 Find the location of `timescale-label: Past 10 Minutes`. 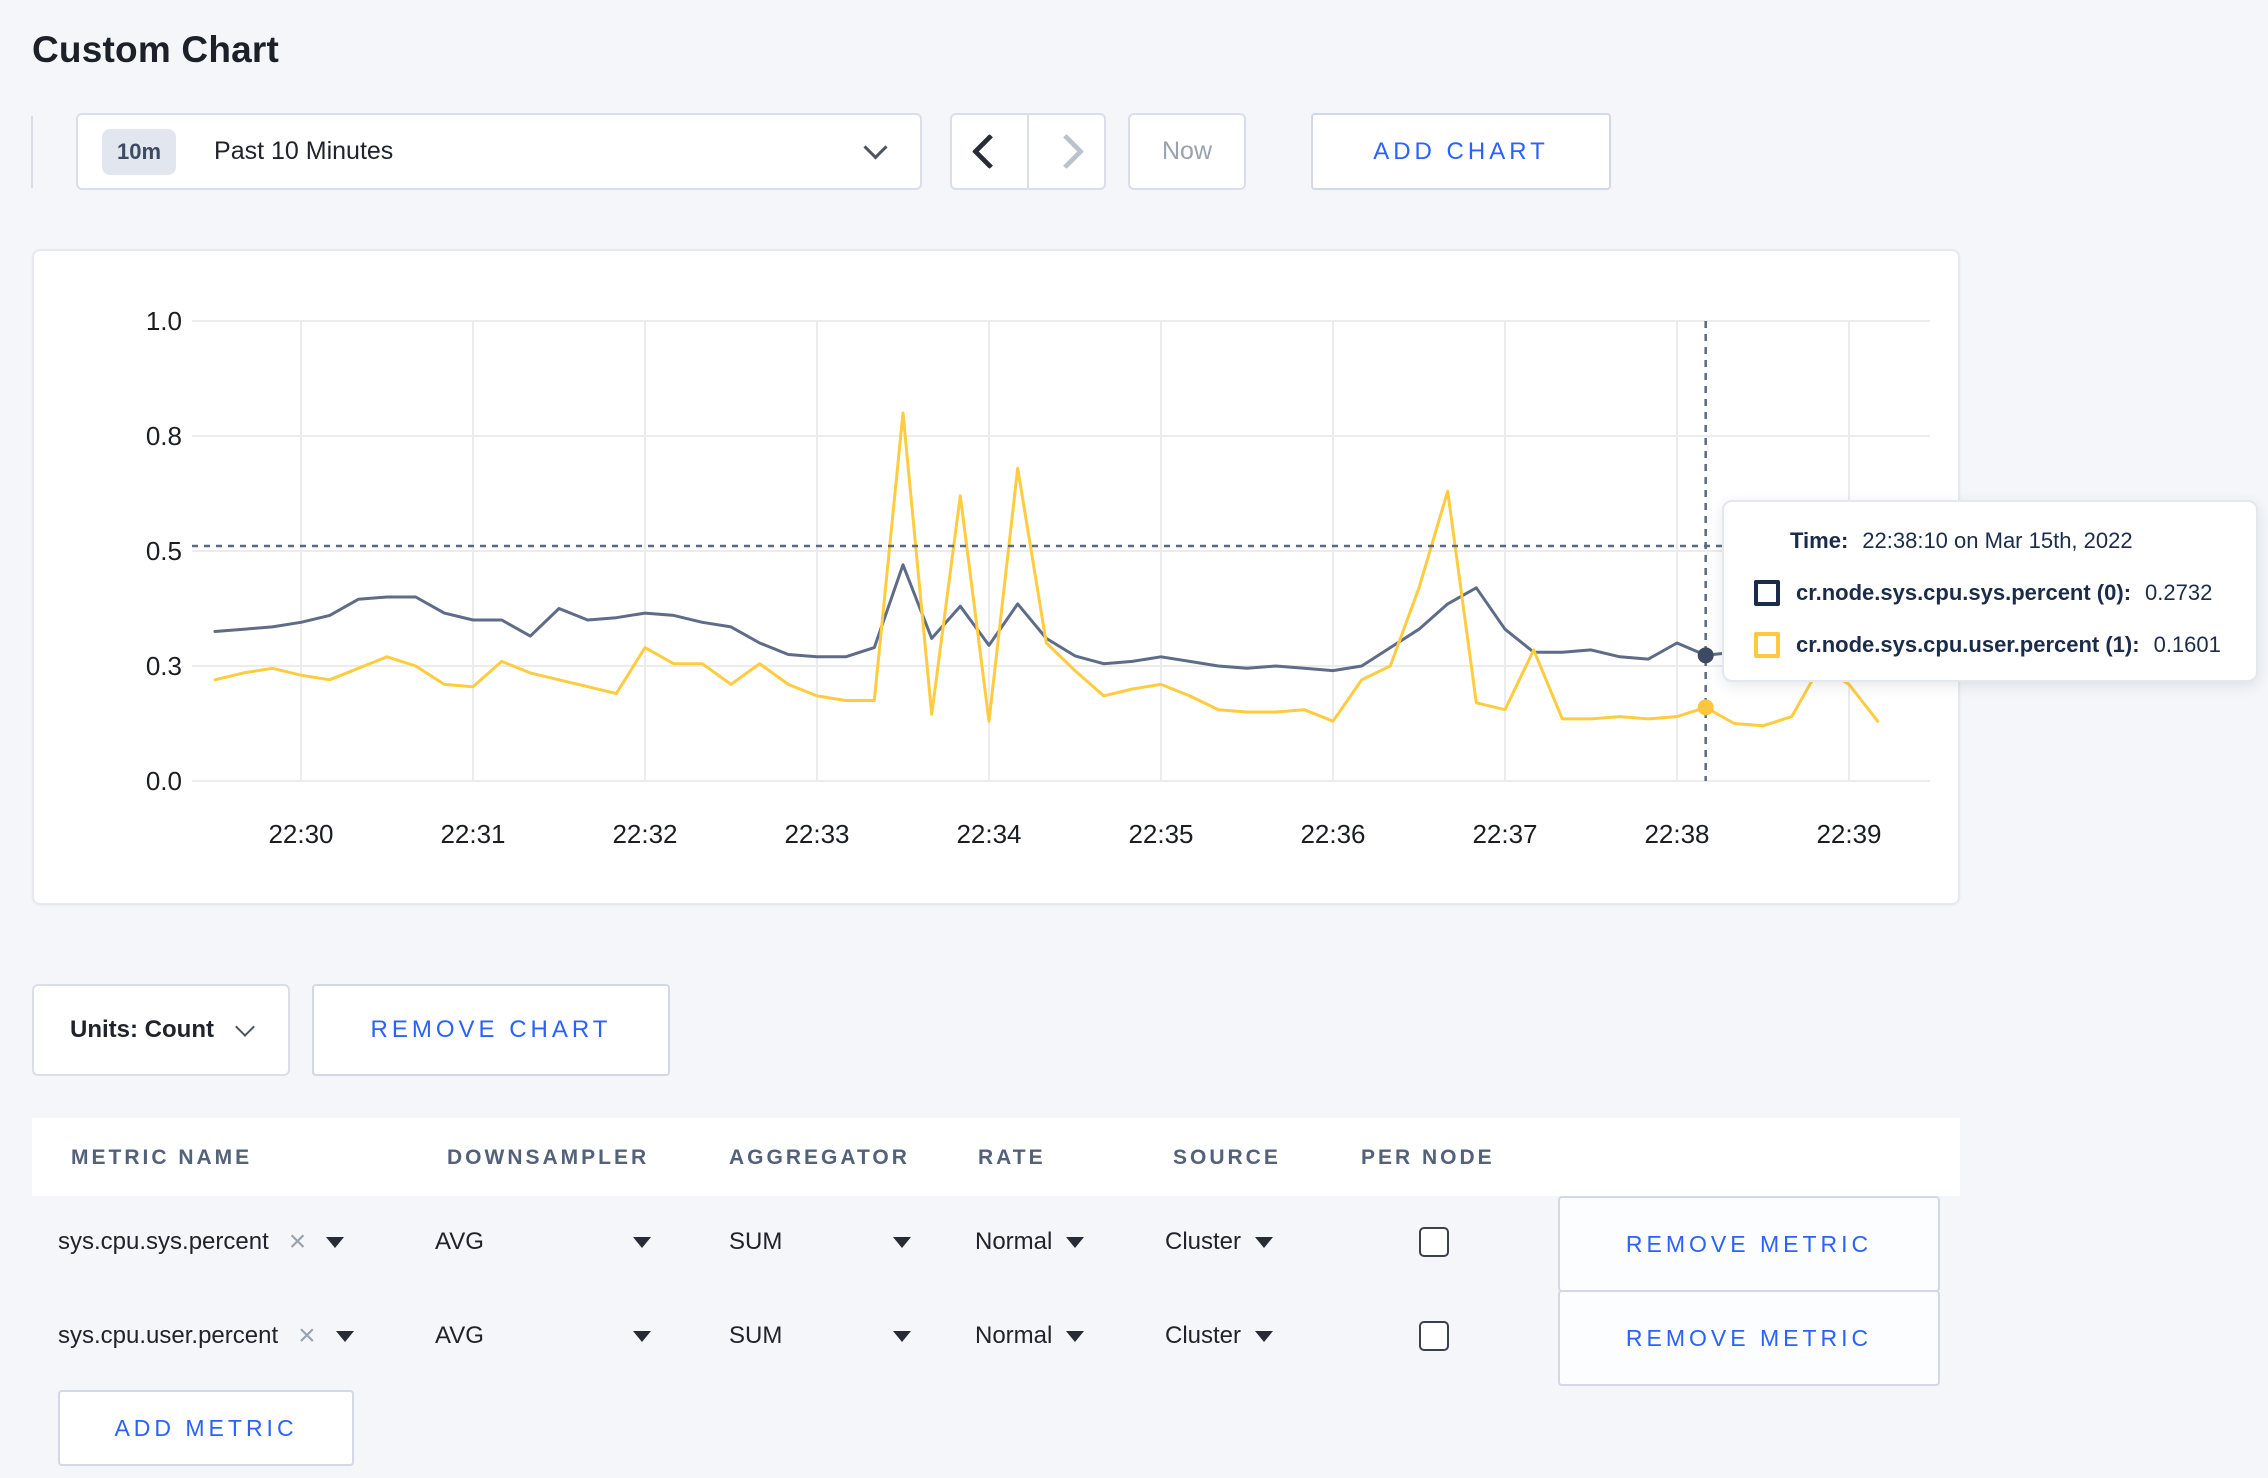

timescale-label: Past 10 Minutes is located at coordinates (304, 151).